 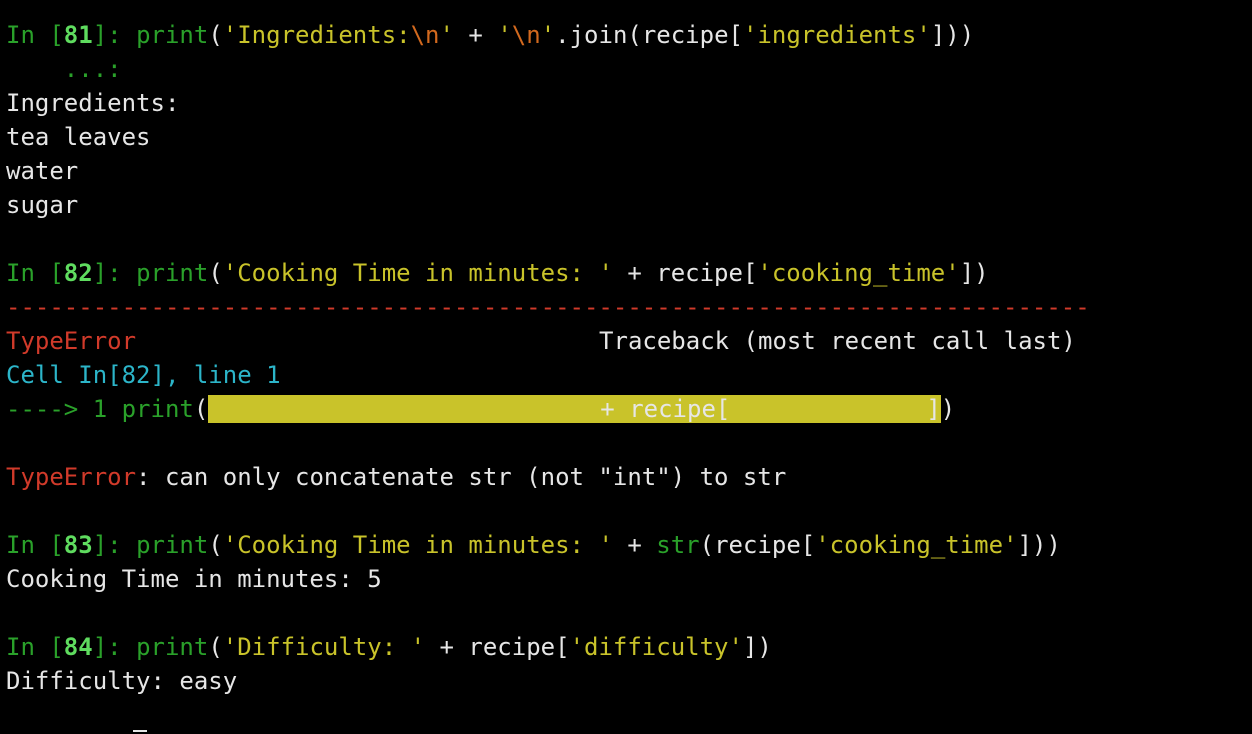 I want to click on code-string: 'Ingredients:, so click(x=316, y=35).